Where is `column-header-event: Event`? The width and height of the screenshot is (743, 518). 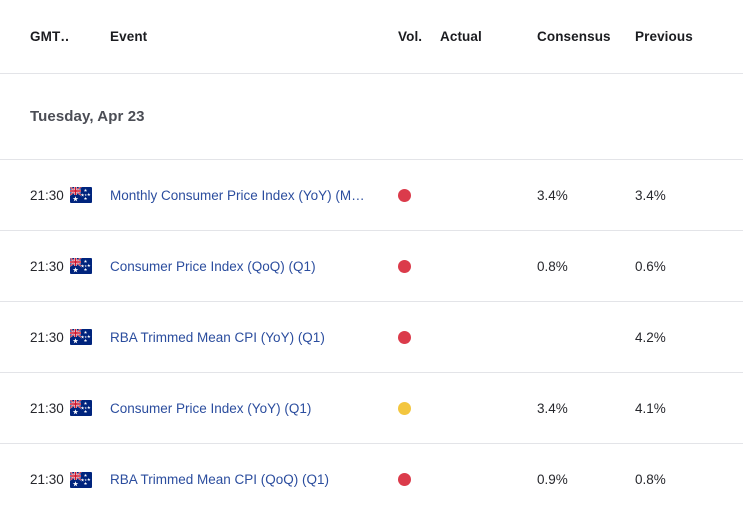
column-header-event: Event is located at coordinates (254, 36).